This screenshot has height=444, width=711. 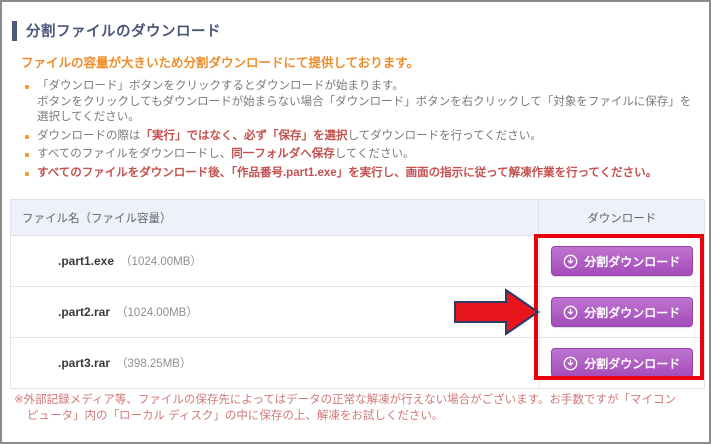 I want to click on table-row: .part1.exe （1024.00MB） 分割ダウンロード, so click(x=357, y=261).